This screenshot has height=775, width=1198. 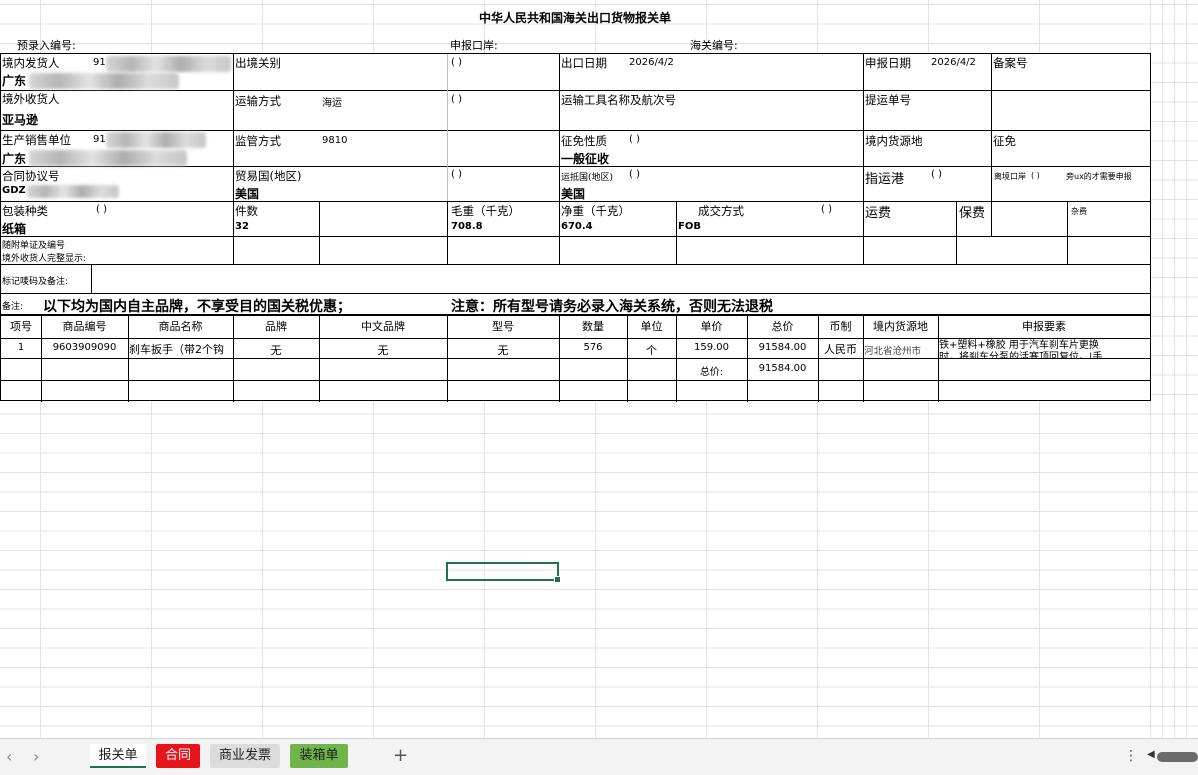 What do you see at coordinates (651, 350) in the screenshot?
I see `cell-unit: 个` at bounding box center [651, 350].